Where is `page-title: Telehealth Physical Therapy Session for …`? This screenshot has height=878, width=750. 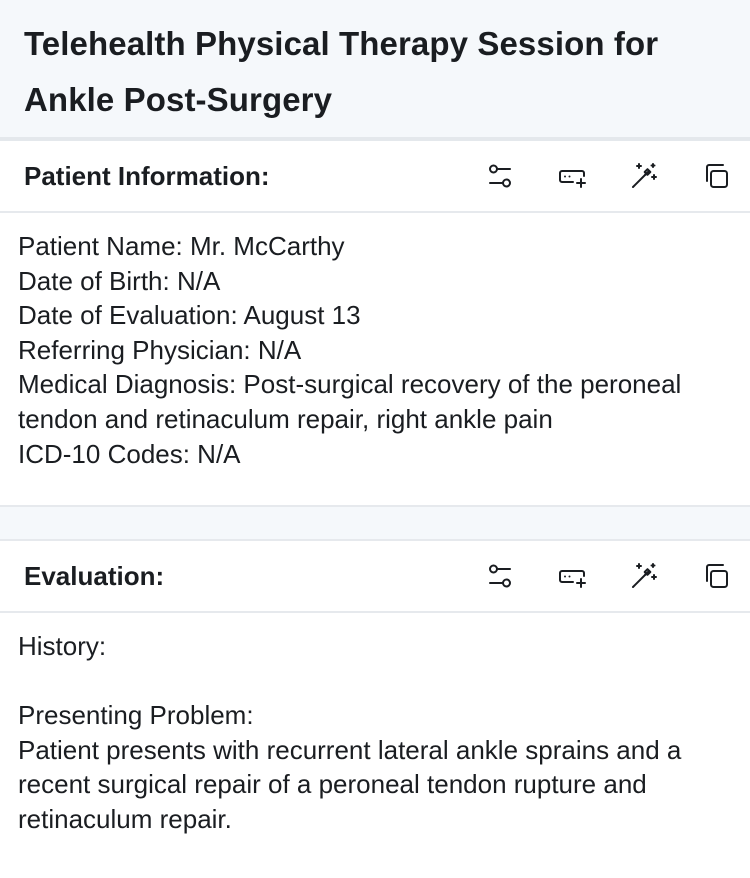 page-title: Telehealth Physical Therapy Session for … is located at coordinates (341, 71).